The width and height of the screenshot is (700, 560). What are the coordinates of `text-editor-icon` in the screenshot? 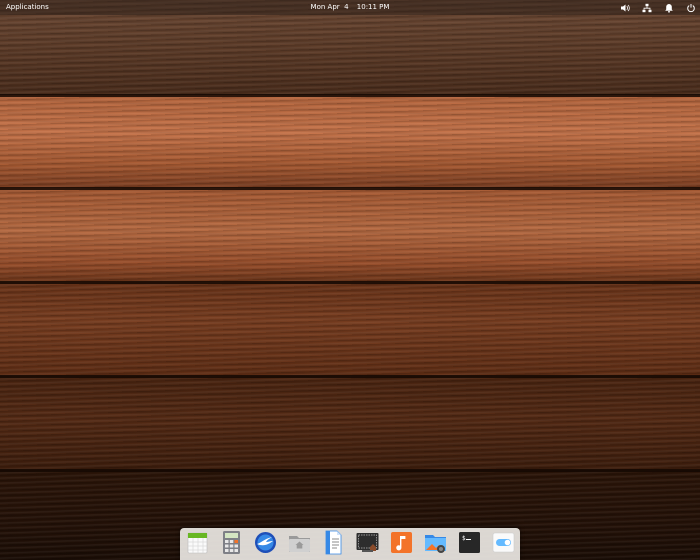 It's located at (333, 542).